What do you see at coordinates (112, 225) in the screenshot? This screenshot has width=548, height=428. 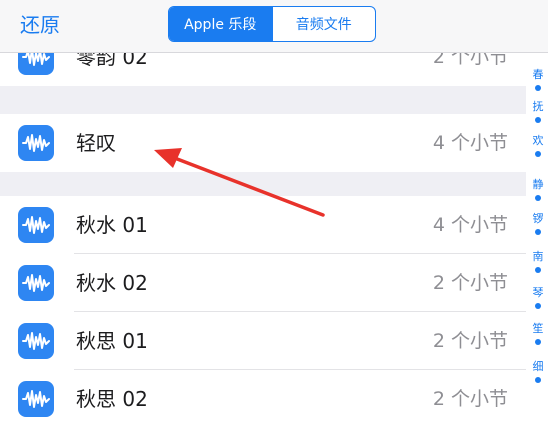 I see `row-name: 秋水 01` at bounding box center [112, 225].